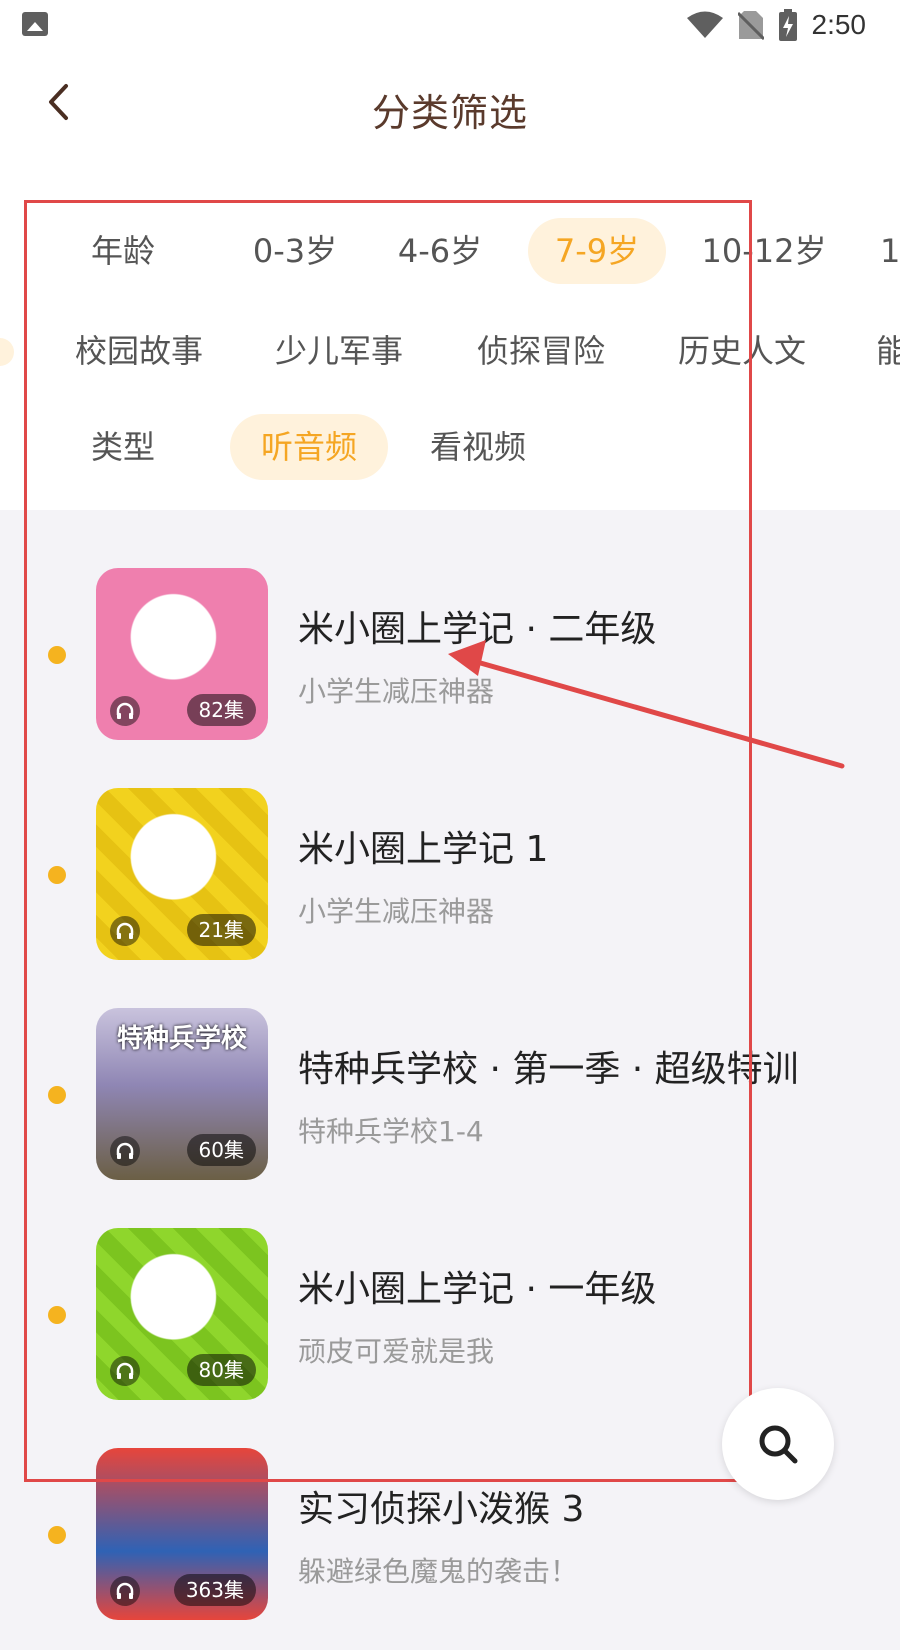 This screenshot has height=1650, width=900. What do you see at coordinates (35, 24) in the screenshot?
I see `image-notification-icon` at bounding box center [35, 24].